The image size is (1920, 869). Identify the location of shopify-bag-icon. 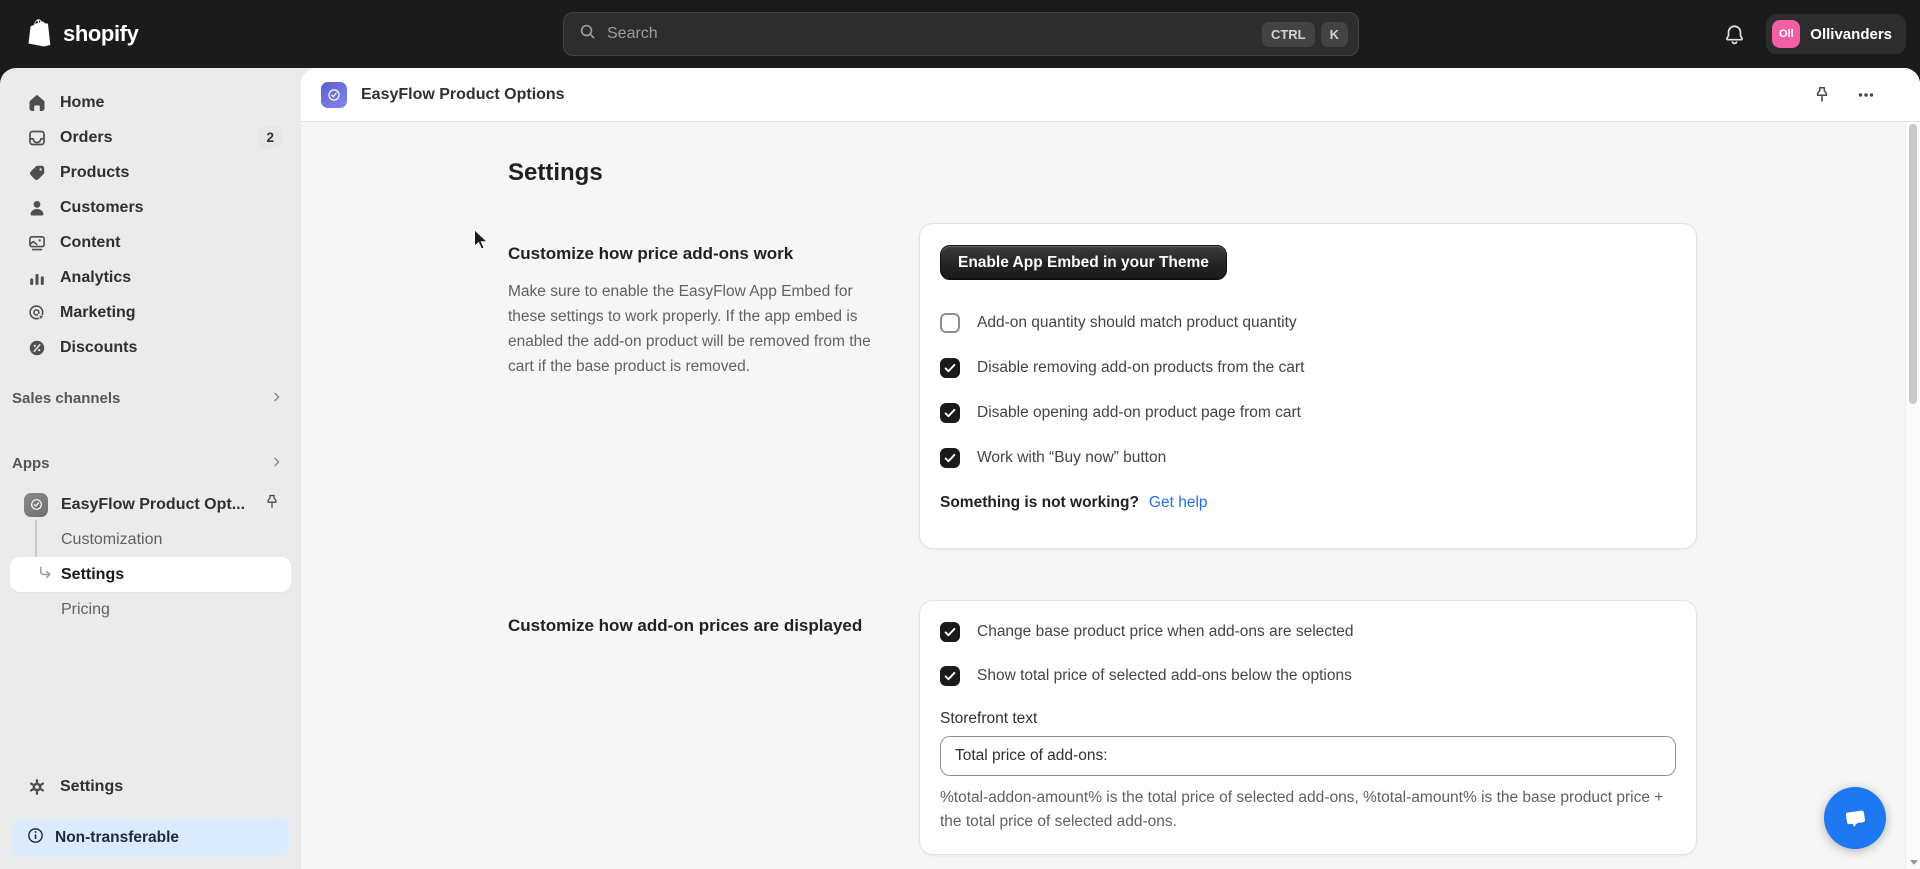
(40, 34).